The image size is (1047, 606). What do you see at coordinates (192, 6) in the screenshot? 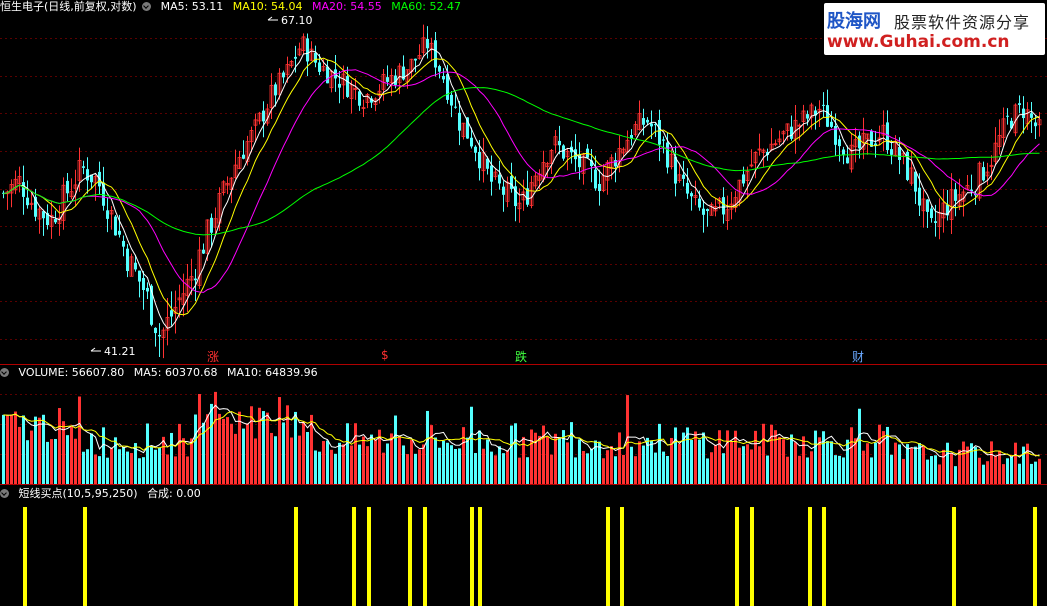
I see `ma5-value: MA5: 53.11` at bounding box center [192, 6].